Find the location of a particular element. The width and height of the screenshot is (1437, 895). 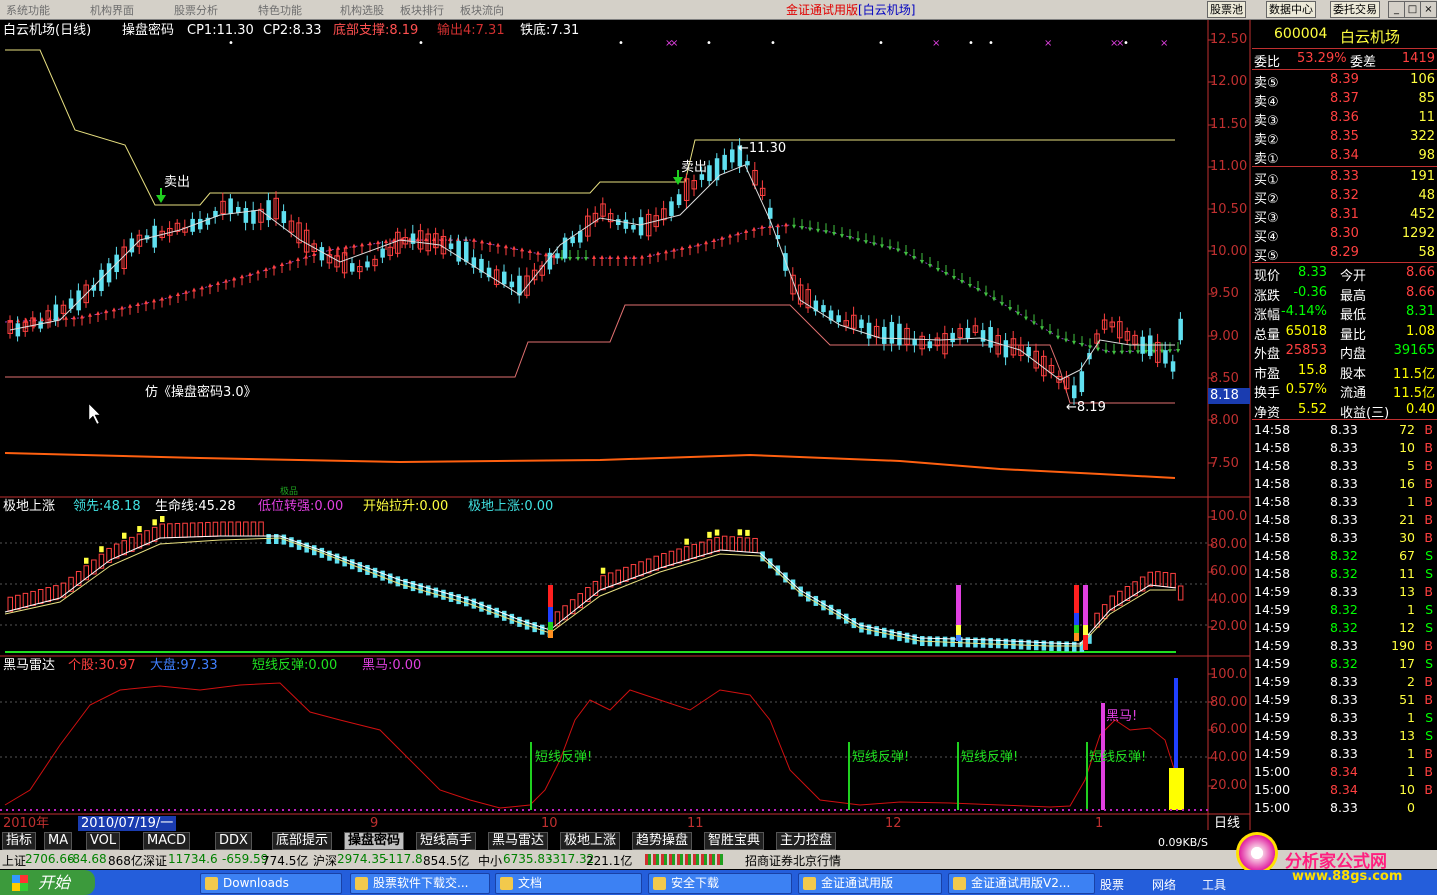

low-strong-value: 低位转强:0.00 is located at coordinates (301, 506).